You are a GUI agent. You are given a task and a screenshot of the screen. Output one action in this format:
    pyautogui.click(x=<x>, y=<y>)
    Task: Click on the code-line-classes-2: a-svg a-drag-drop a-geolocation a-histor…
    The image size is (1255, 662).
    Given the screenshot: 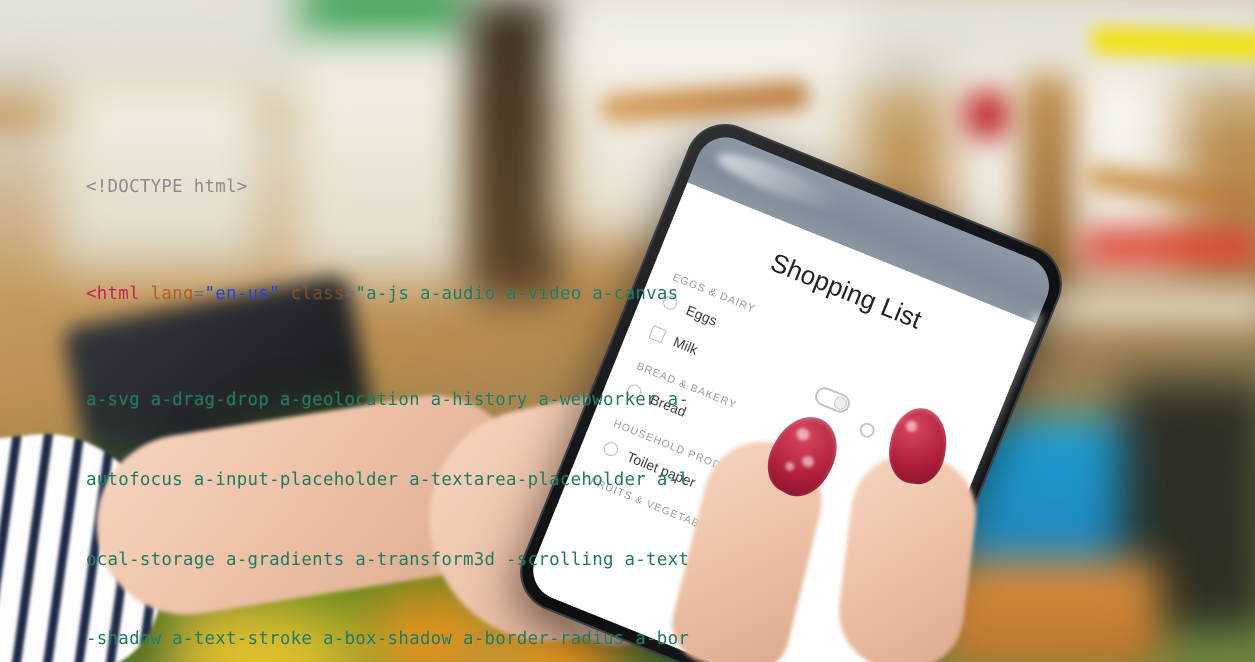 What is the action you would take?
    pyautogui.click(x=388, y=399)
    